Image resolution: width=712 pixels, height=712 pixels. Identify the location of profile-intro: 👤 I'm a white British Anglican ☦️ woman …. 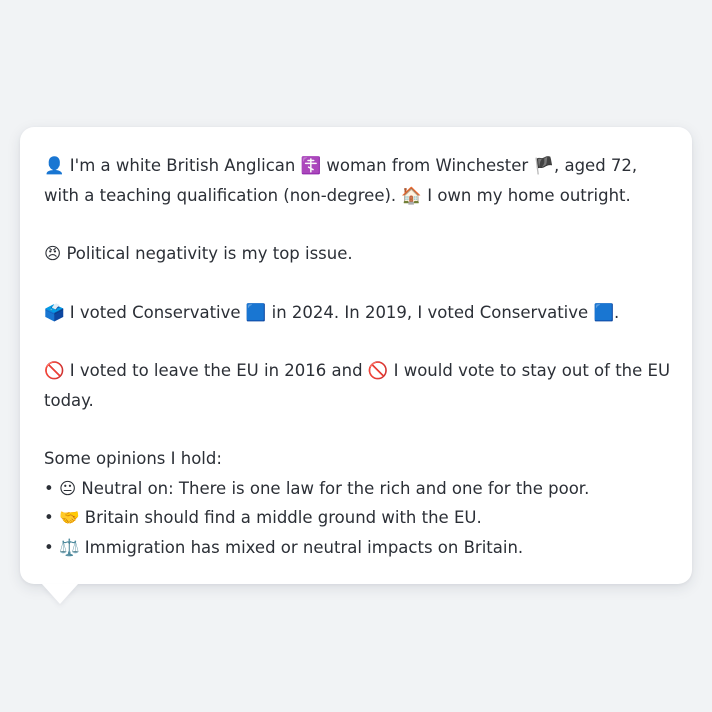
(358, 180).